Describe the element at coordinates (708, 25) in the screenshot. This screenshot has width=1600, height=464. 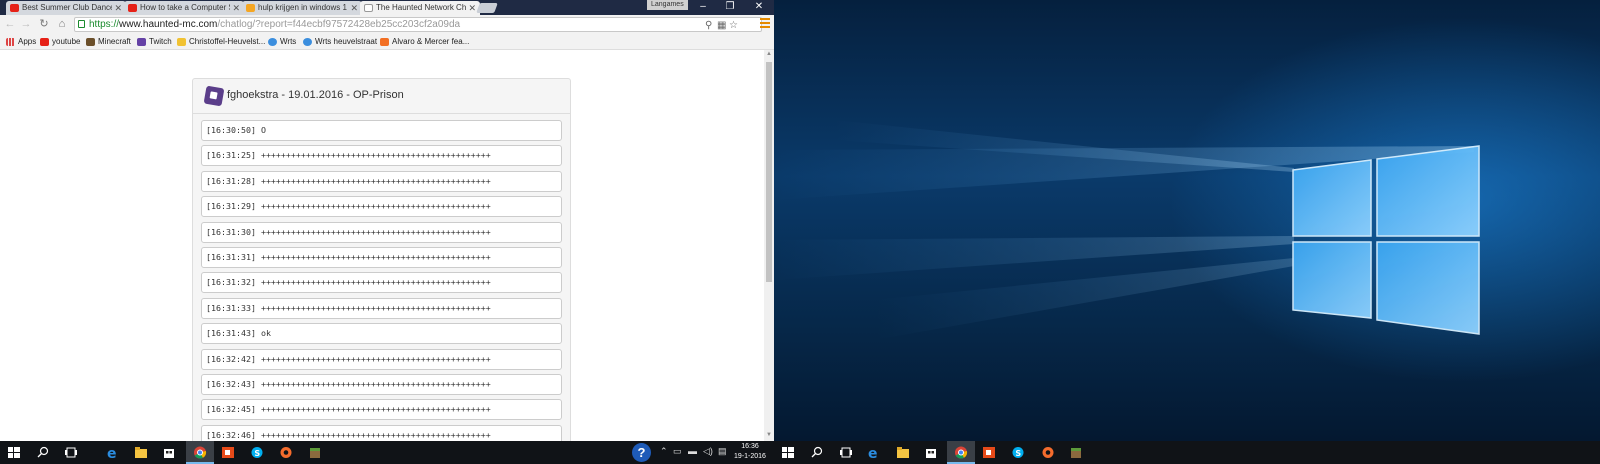
I see `zoom-icon: ⚲` at that location.